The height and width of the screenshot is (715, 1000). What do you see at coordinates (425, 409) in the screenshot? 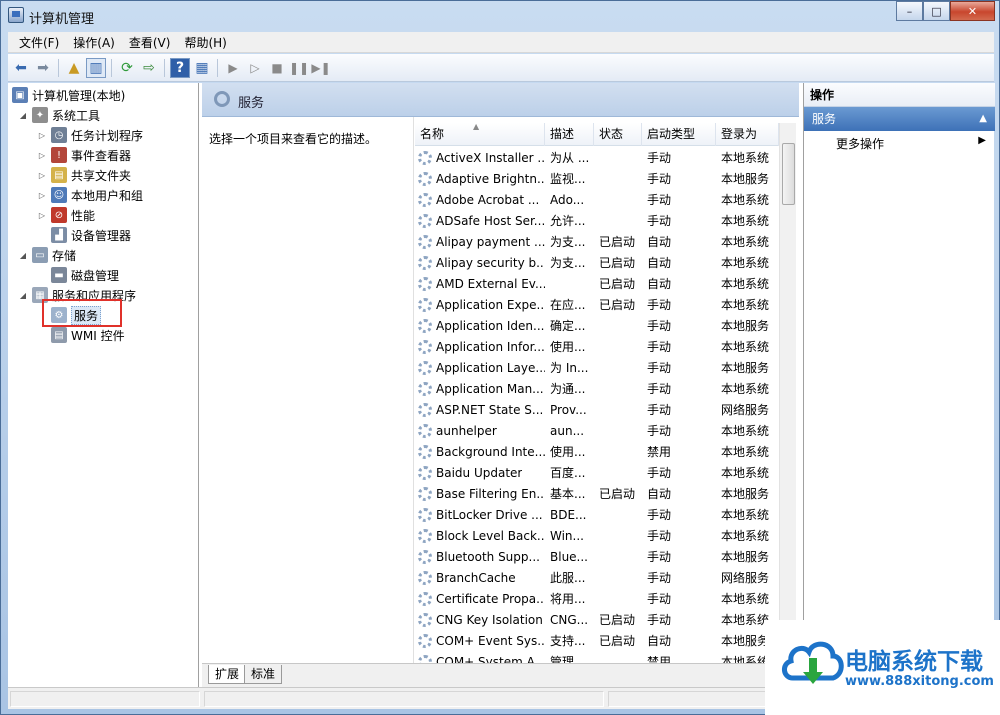
I see `service-gear-icon` at bounding box center [425, 409].